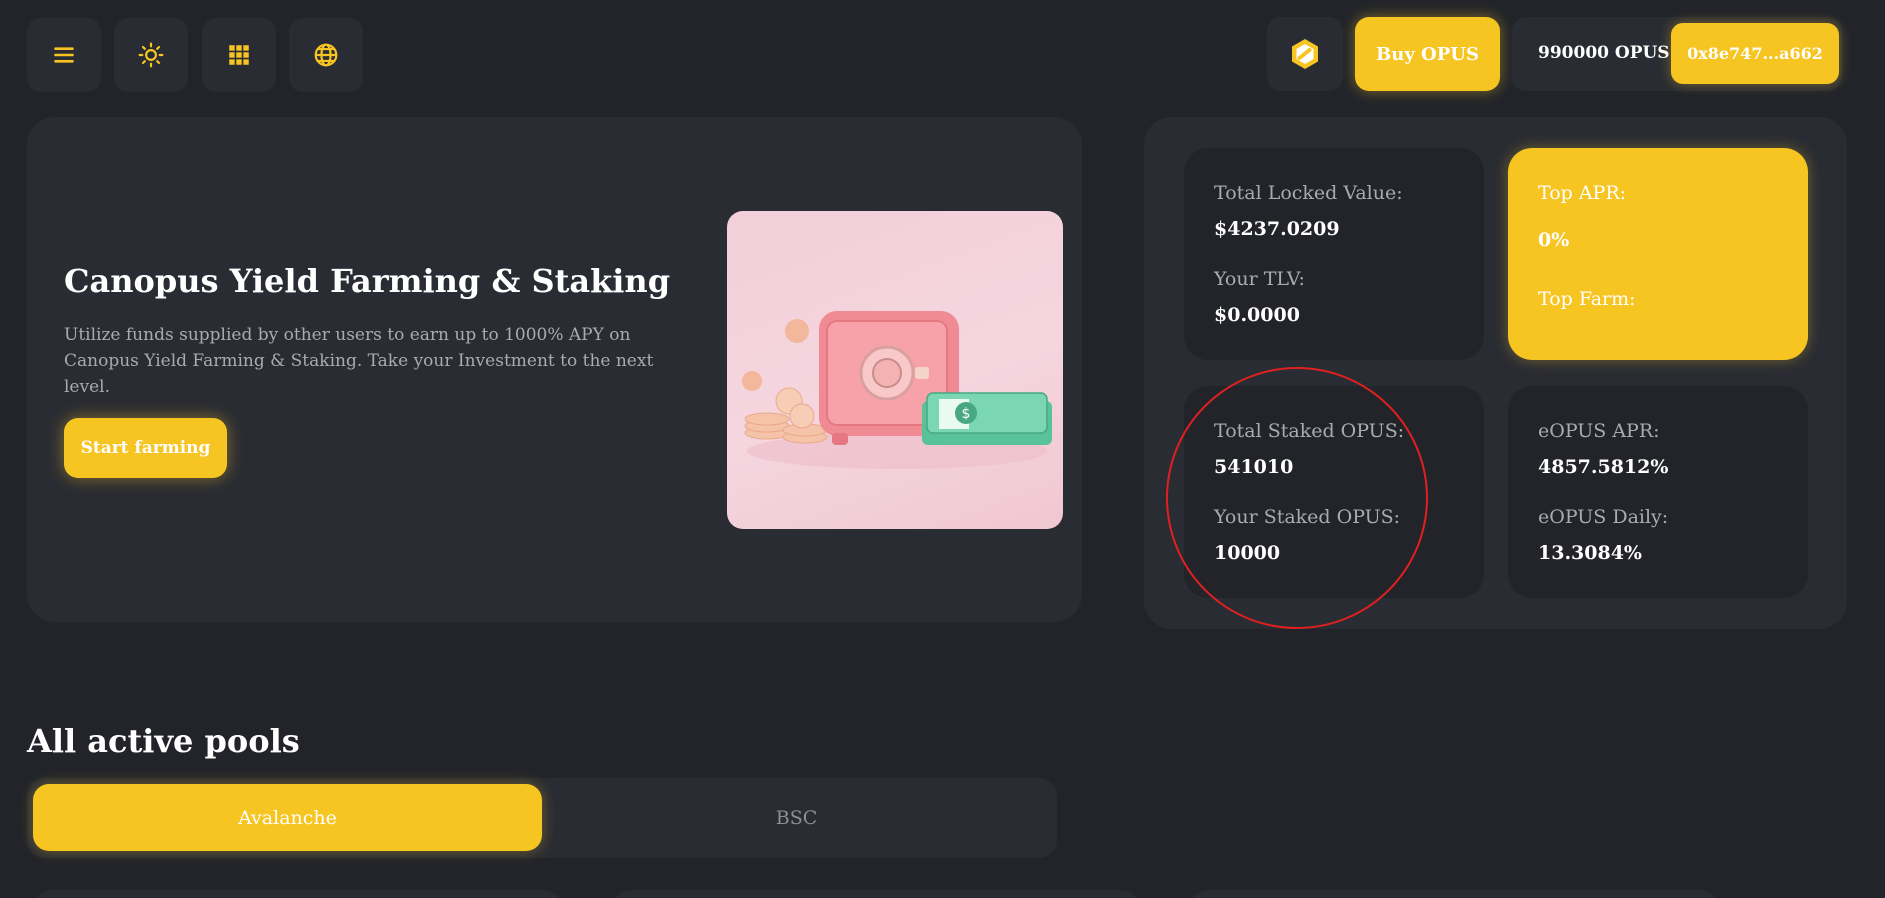 The image size is (1885, 898). I want to click on eopus-apr-label: eOPUS APR:, so click(1599, 431).